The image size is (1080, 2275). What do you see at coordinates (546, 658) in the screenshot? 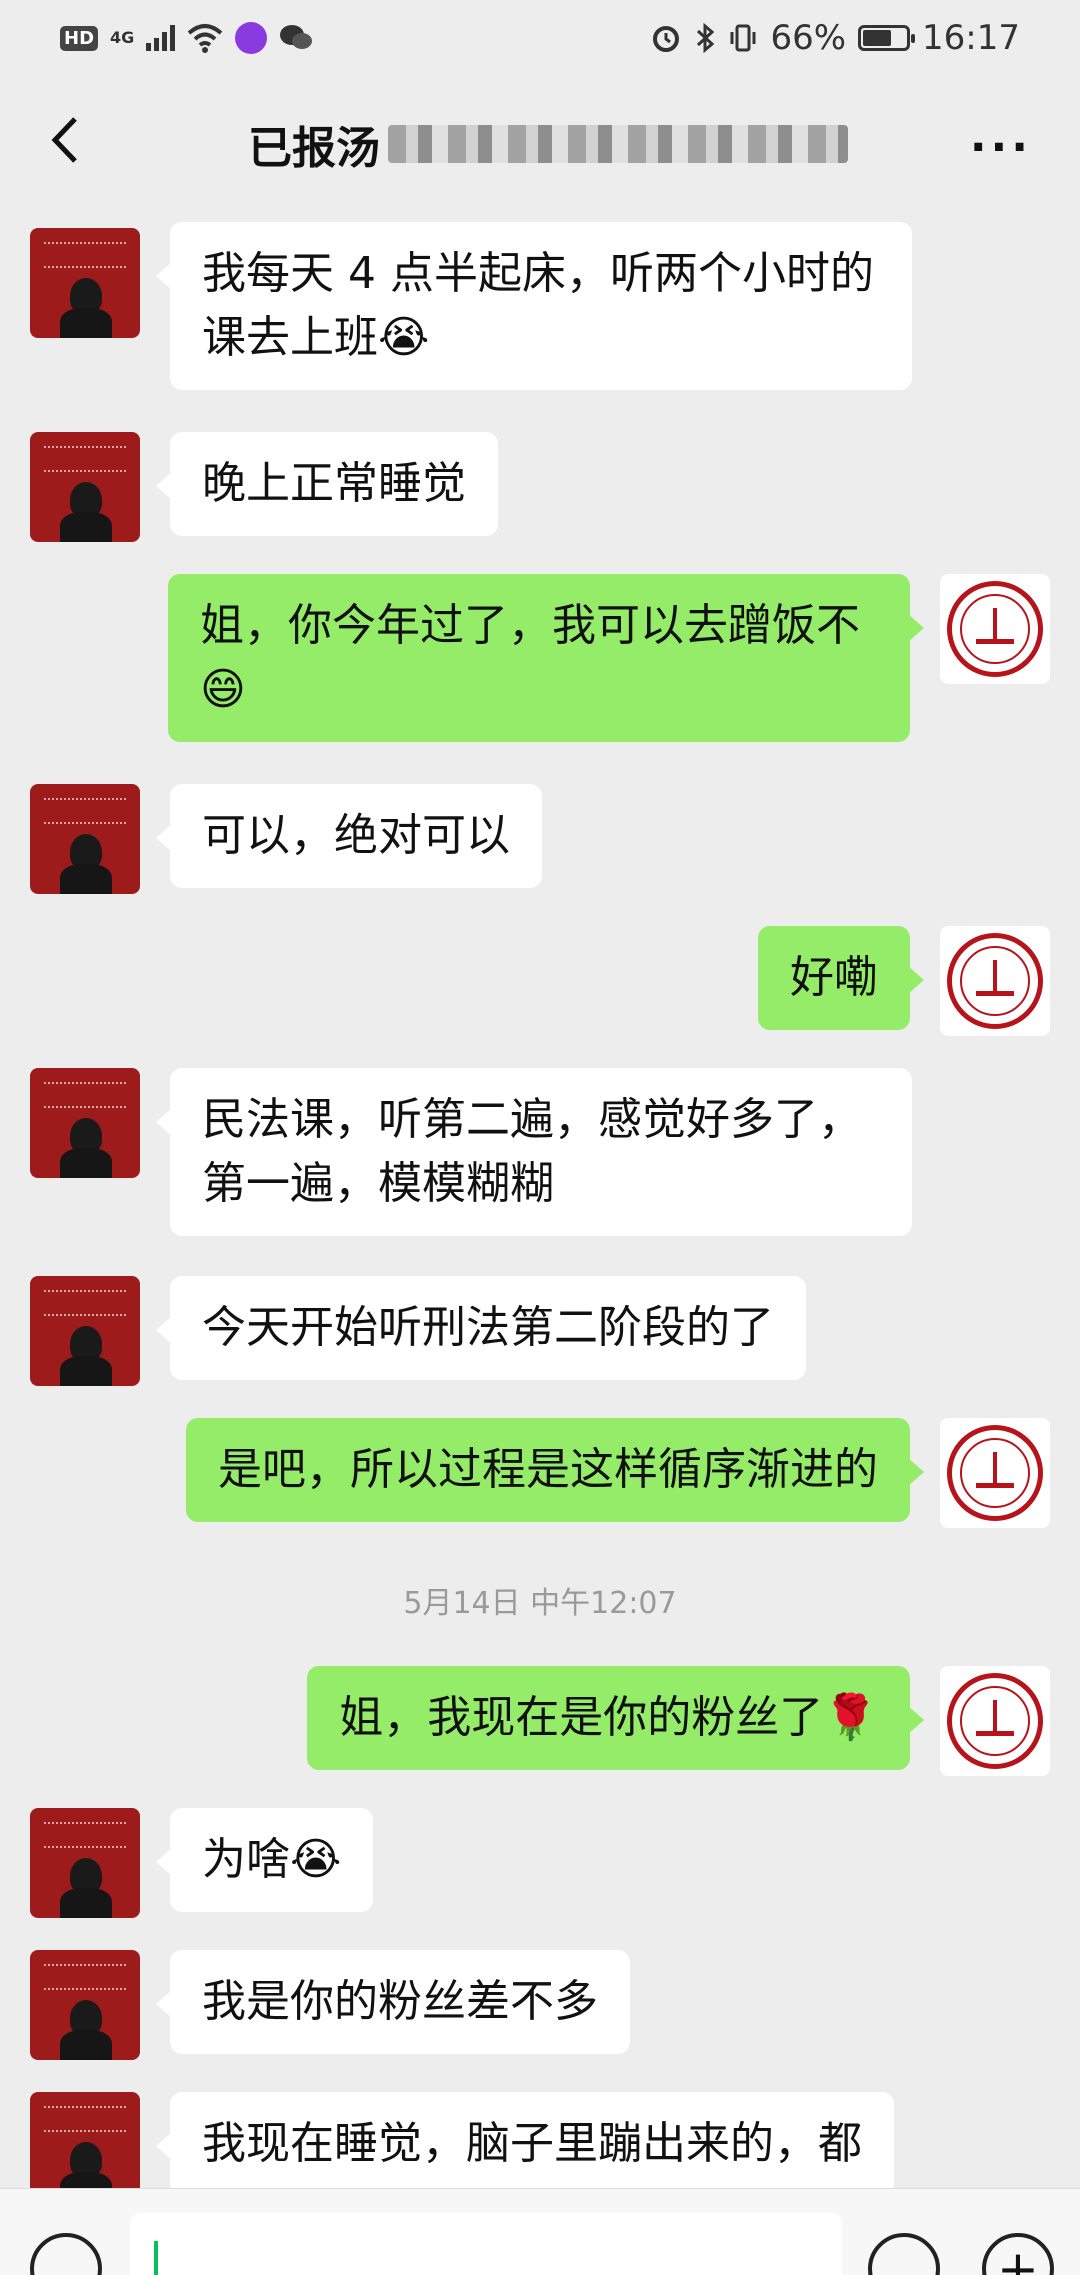
I see `message-bubble-sent: 姐，你今年过了，我可以去蹭饭不😄` at bounding box center [546, 658].